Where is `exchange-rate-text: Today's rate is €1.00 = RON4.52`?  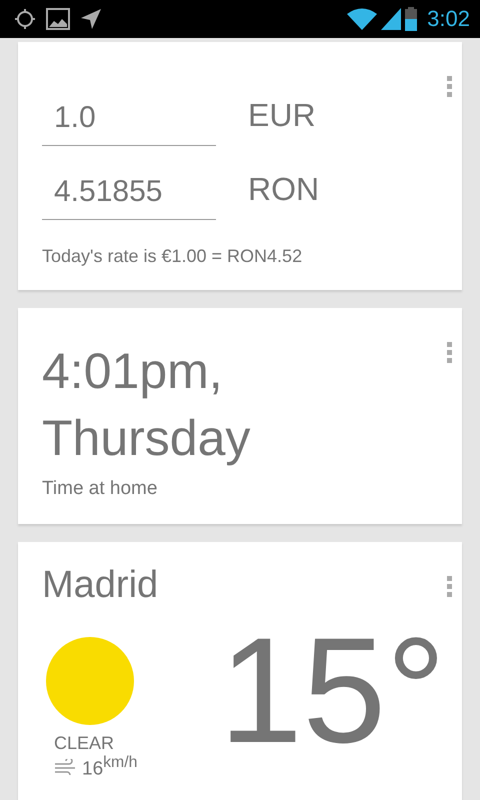 exchange-rate-text: Today's rate is €1.00 = RON4.52 is located at coordinates (173, 256).